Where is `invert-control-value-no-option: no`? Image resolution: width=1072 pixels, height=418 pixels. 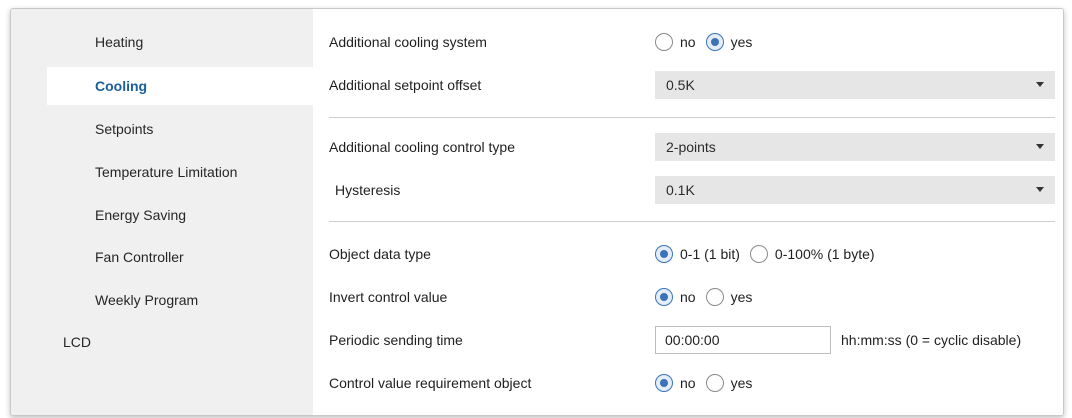
invert-control-value-no-option: no is located at coordinates (675, 297).